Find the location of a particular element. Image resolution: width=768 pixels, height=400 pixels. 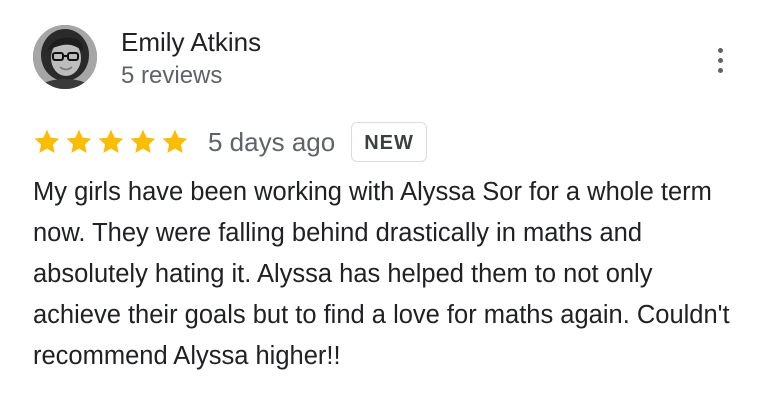

more-options-button is located at coordinates (720, 60).